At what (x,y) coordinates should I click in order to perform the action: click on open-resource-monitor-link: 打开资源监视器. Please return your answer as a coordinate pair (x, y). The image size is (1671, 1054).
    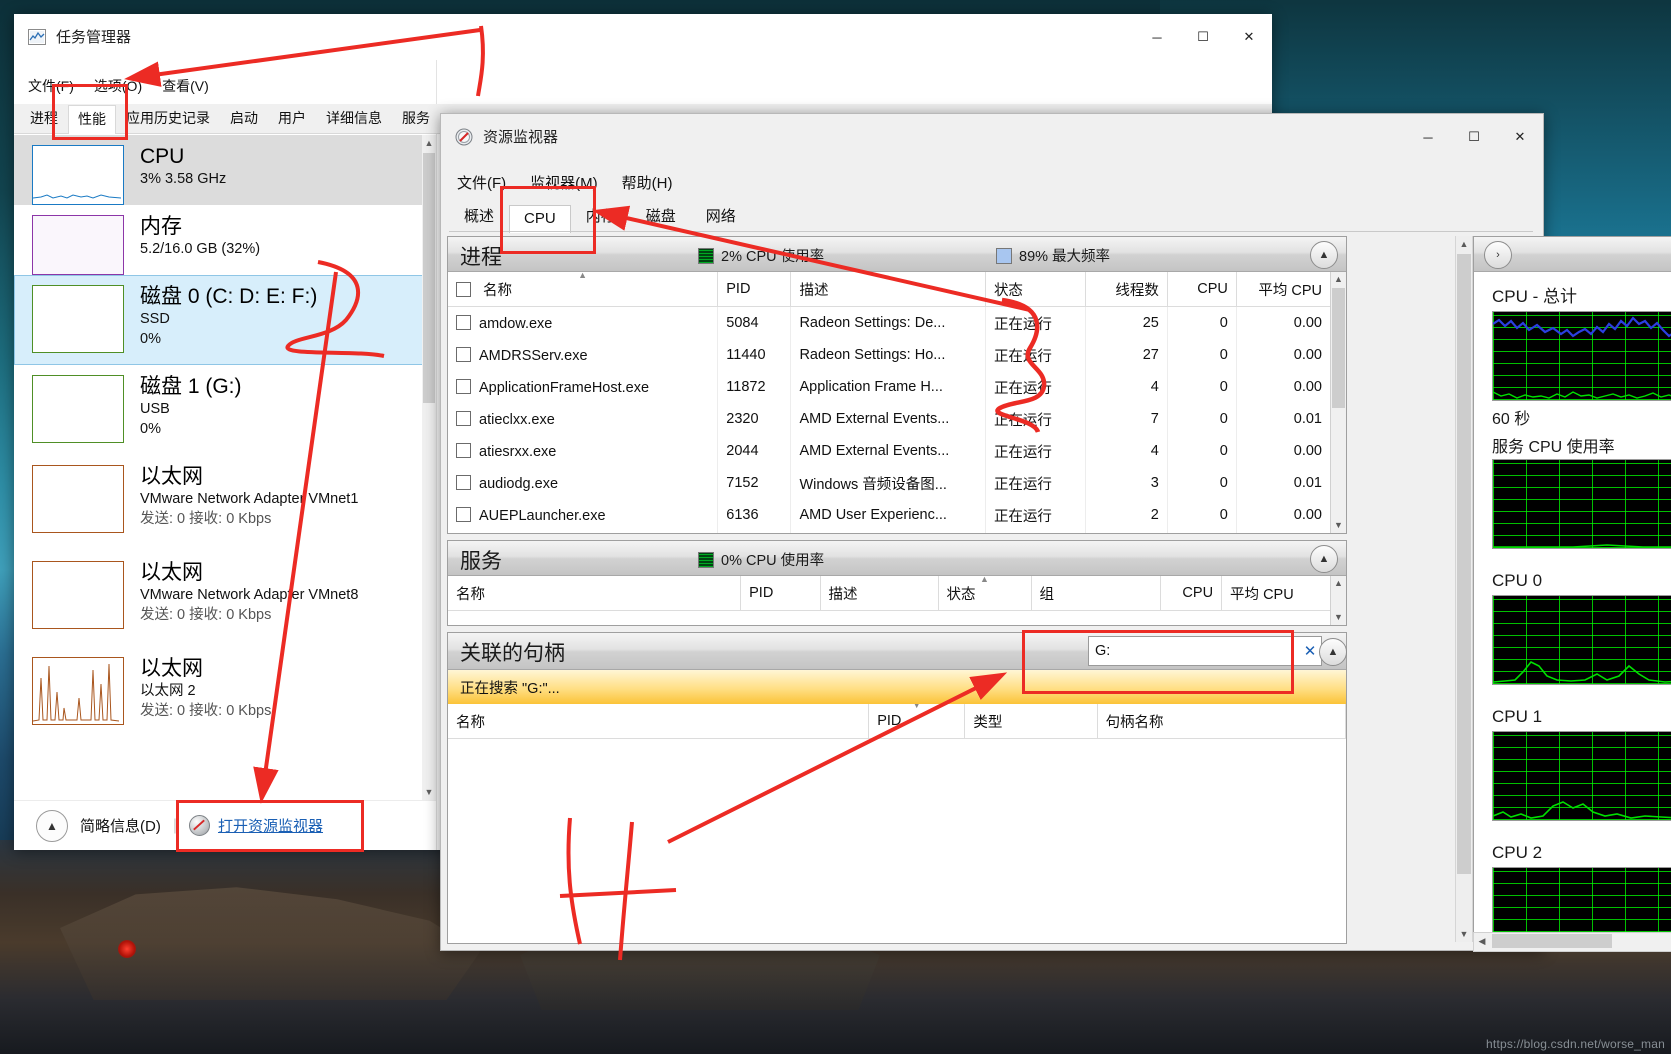
    Looking at the image, I should click on (255, 825).